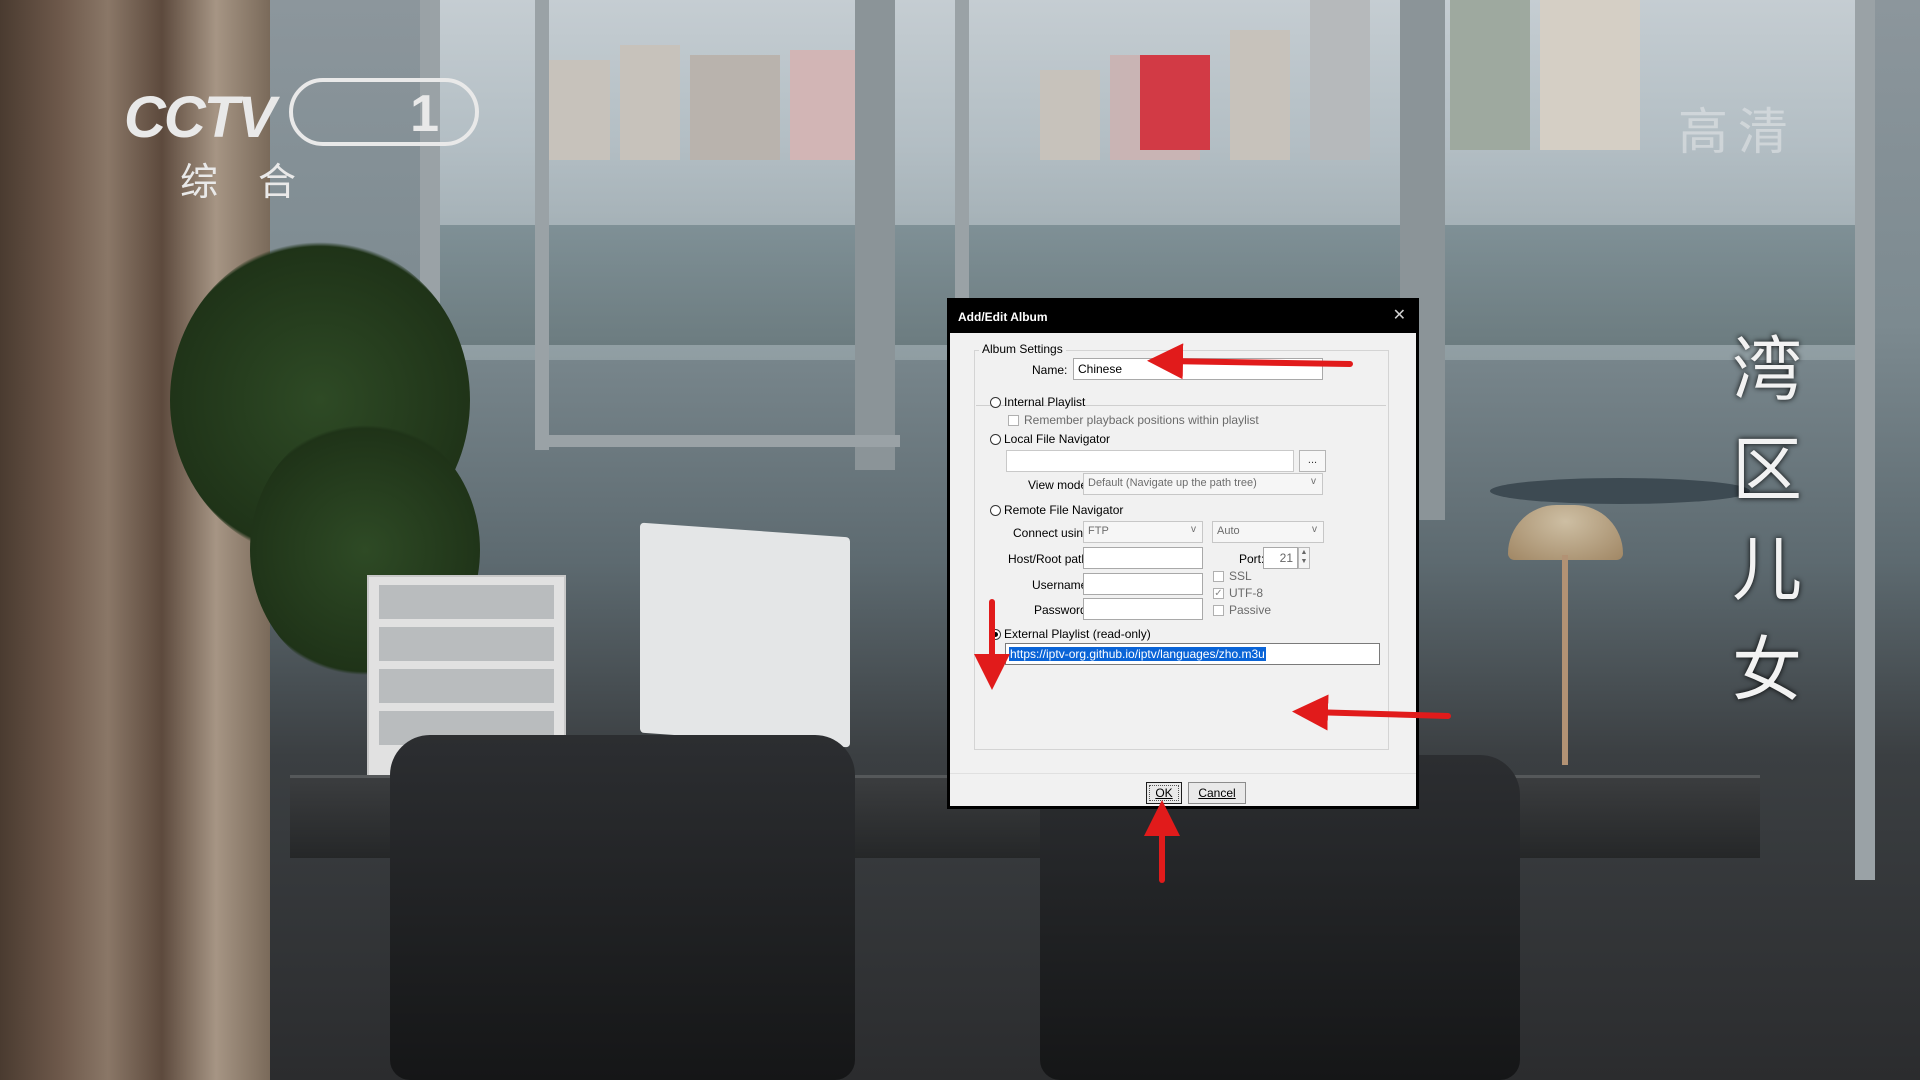 The width and height of the screenshot is (1920, 1080). Describe the element at coordinates (1198, 369) in the screenshot. I see `name-field: Chinese` at that location.